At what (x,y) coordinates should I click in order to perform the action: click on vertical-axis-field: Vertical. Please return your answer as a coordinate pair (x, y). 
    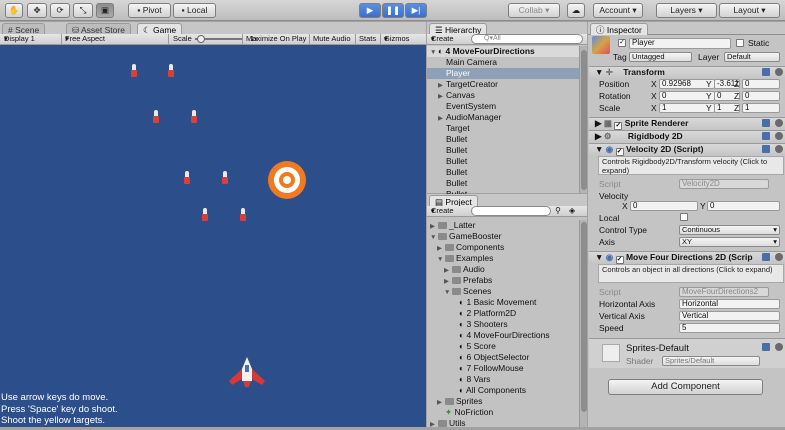
    Looking at the image, I should click on (729, 316).